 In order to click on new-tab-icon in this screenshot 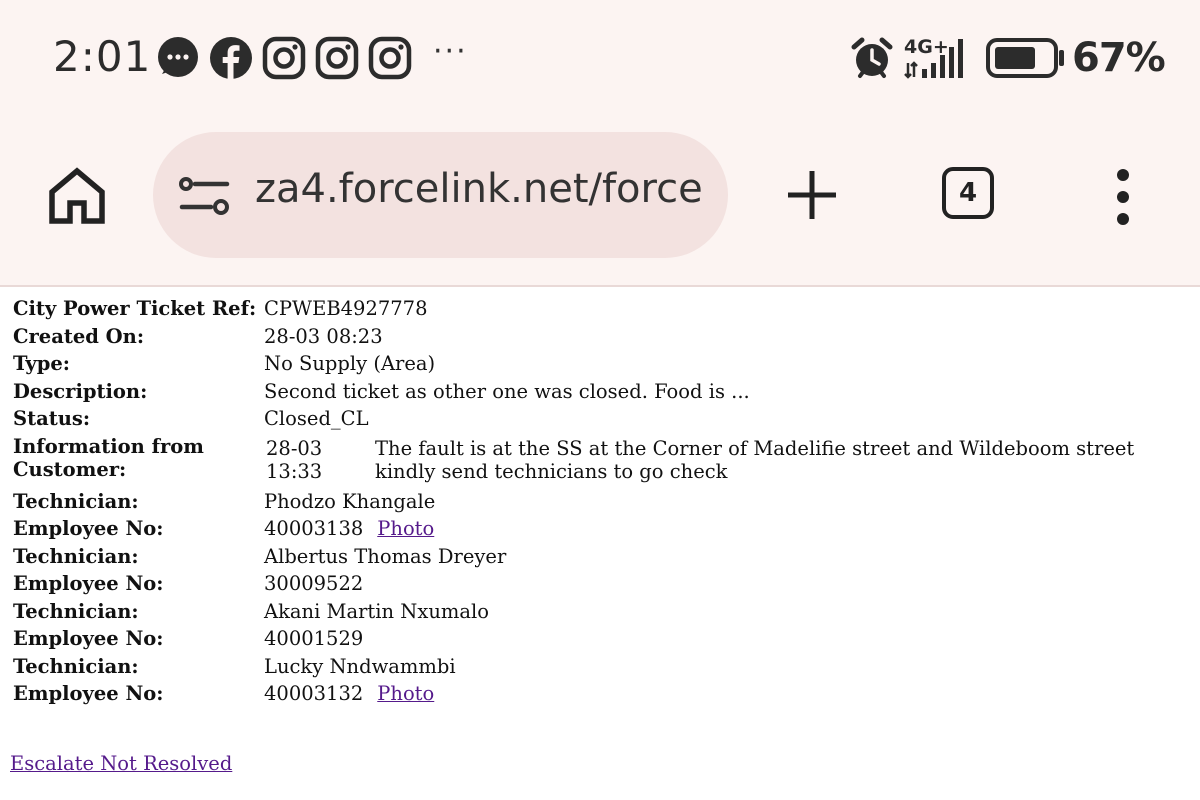, I will do `click(812, 195)`.